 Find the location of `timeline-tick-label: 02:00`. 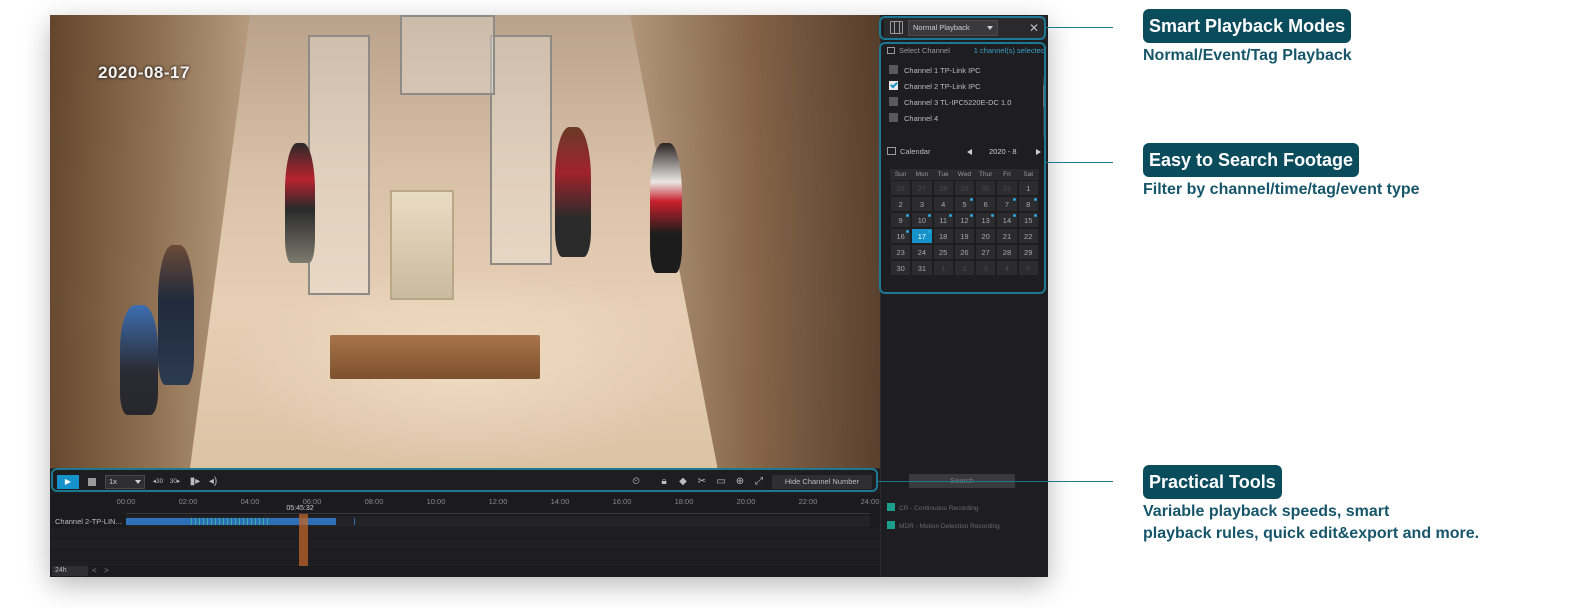

timeline-tick-label: 02:00 is located at coordinates (188, 501).